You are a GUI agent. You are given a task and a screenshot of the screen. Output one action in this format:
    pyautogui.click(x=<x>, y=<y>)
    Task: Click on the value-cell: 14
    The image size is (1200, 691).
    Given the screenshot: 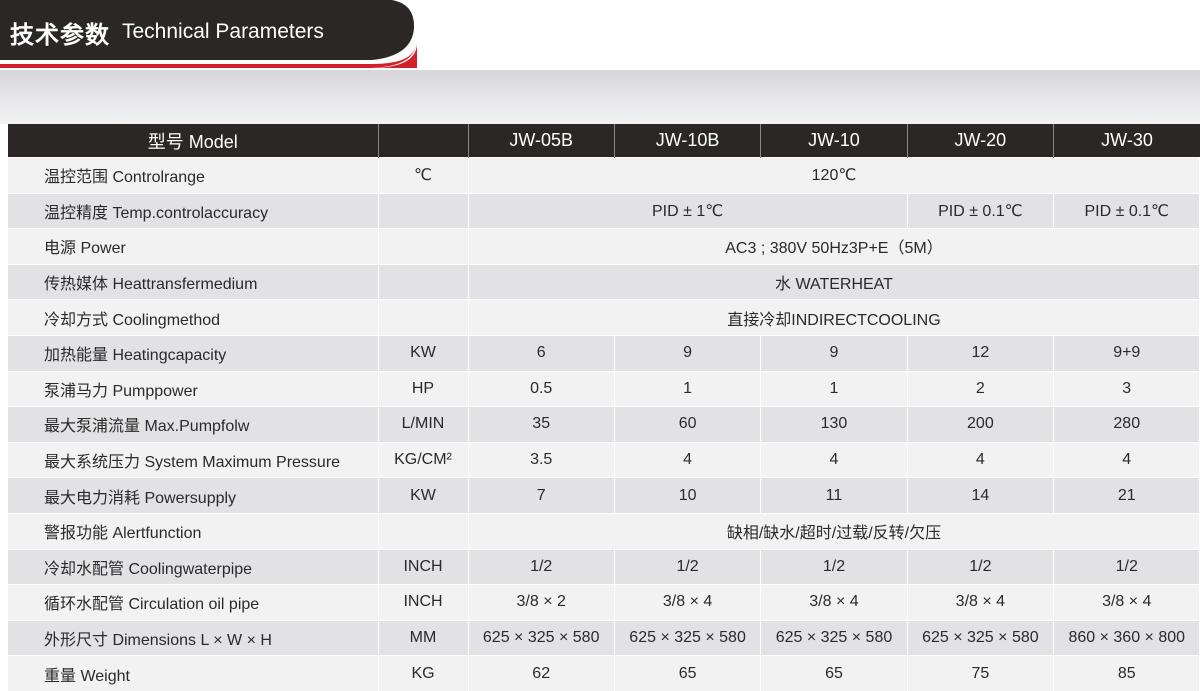 What is the action you would take?
    pyautogui.click(x=981, y=495)
    